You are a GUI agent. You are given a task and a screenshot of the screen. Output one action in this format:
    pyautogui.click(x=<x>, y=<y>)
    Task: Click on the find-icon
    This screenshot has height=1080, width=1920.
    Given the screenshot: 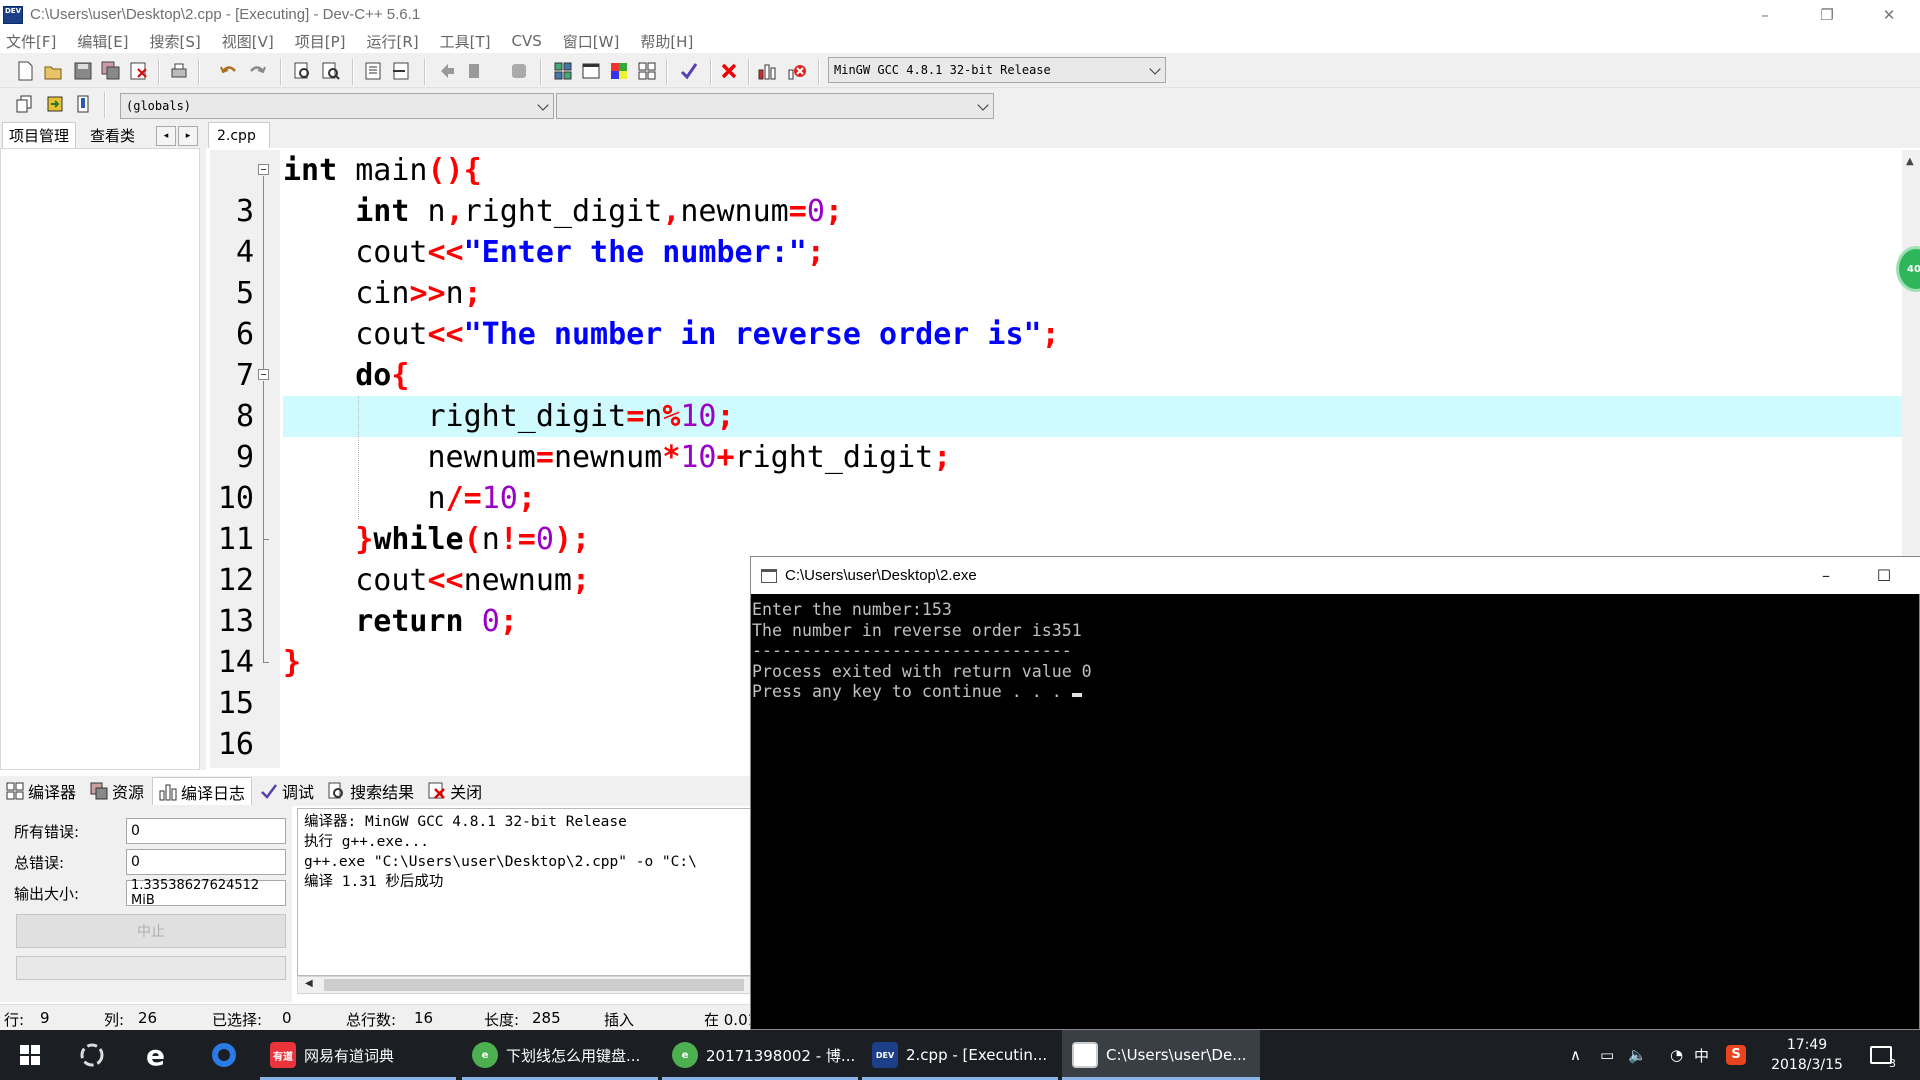 What is the action you would take?
    pyautogui.click(x=303, y=71)
    